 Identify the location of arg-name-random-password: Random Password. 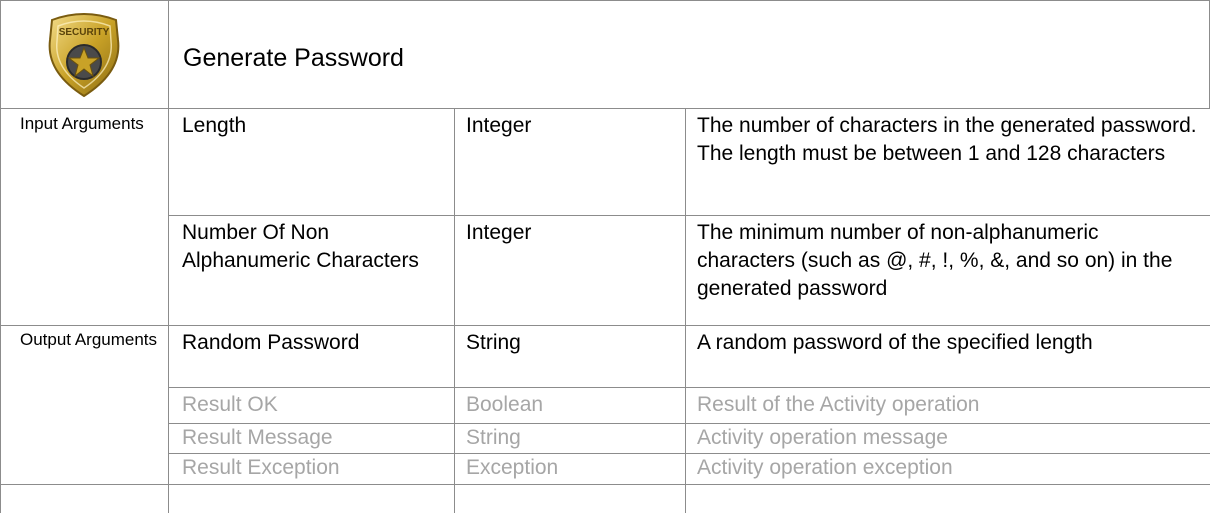
(271, 342).